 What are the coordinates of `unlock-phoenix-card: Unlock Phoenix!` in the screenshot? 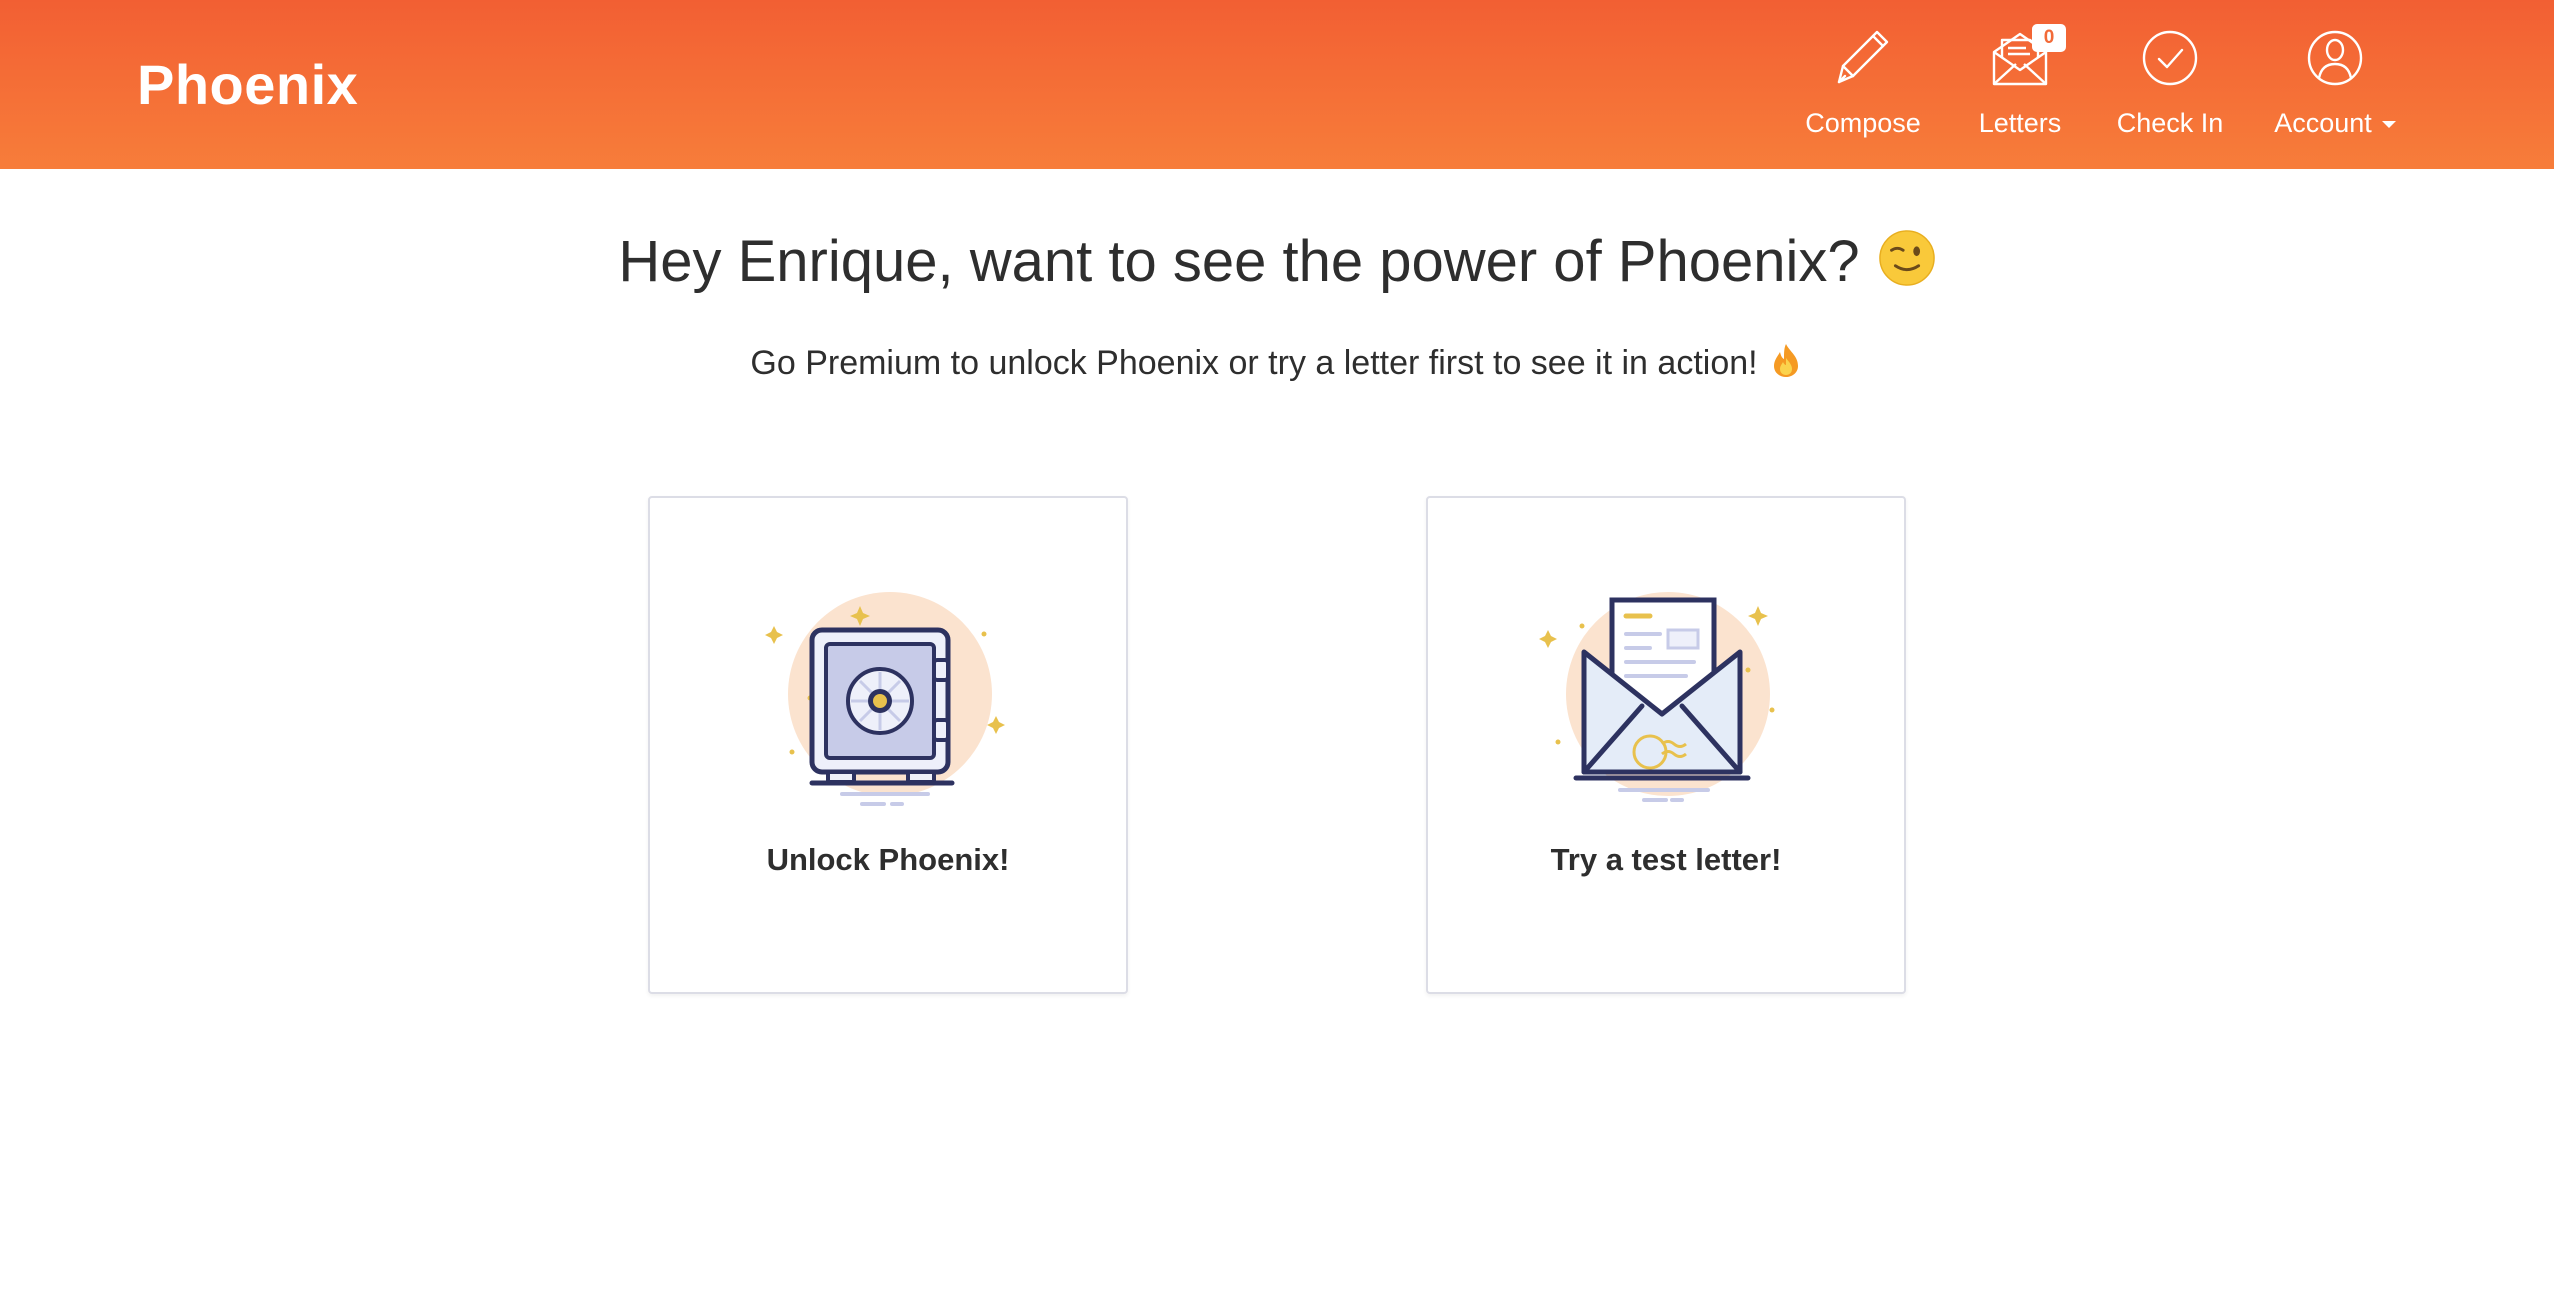 It's located at (888, 745).